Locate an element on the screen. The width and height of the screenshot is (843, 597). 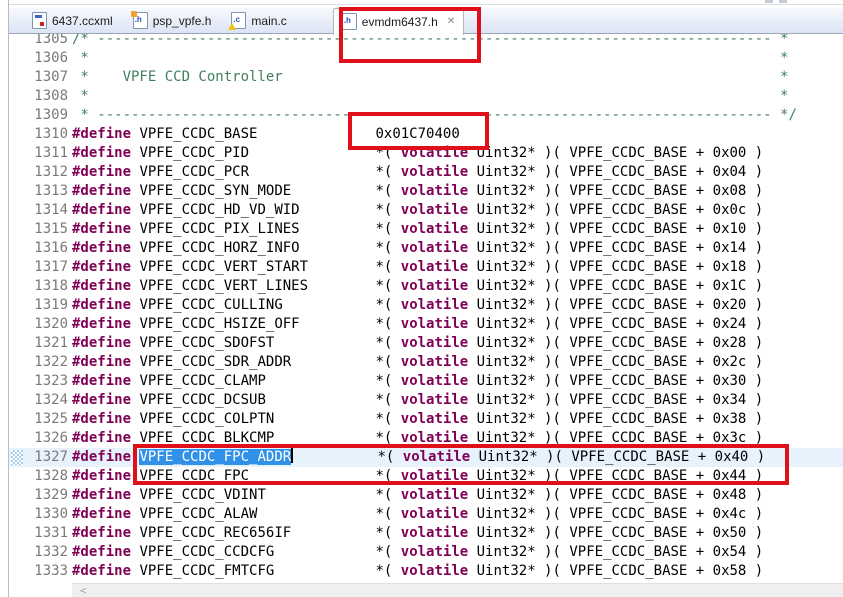
code-line-1307: 1307 * VPFE CCD Controller * is located at coordinates (426, 77).